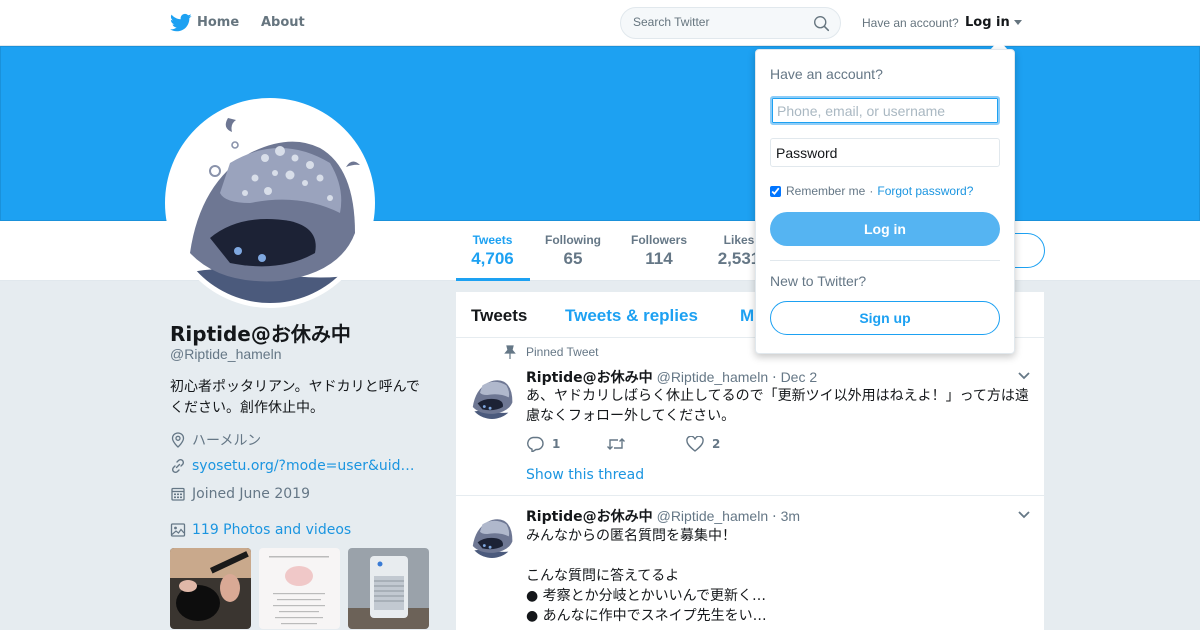 Image resolution: width=1200 pixels, height=630 pixels. Describe the element at coordinates (885, 318) in the screenshot. I see `signup-button: Sign up` at that location.